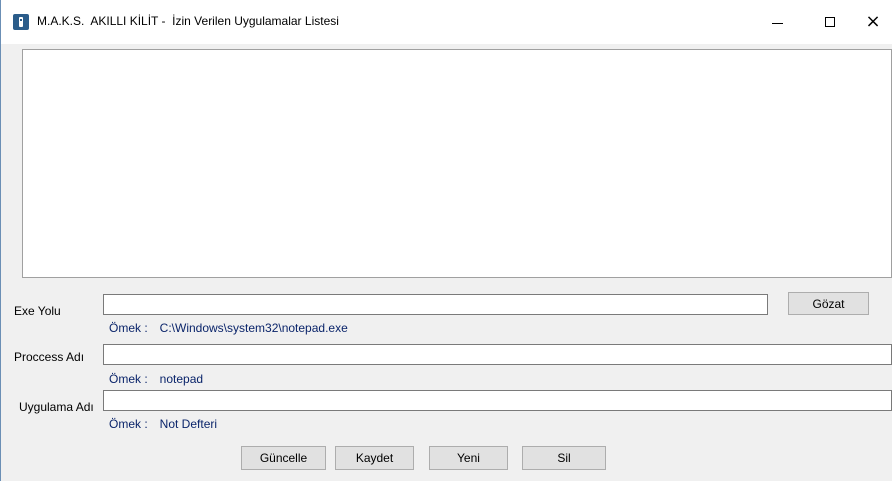  I want to click on app-name-example: Ömek : Not Defteri, so click(163, 424).